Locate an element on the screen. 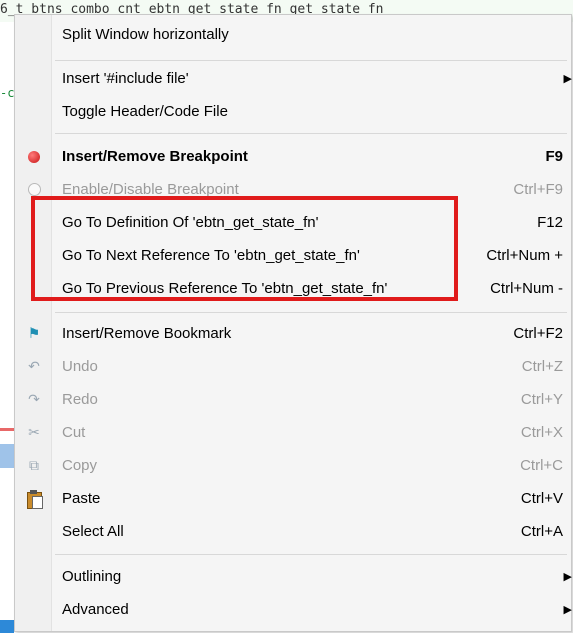  menu-item-label: Go To Definition Of 'ebtn_get_state_fn' is located at coordinates (190, 222).